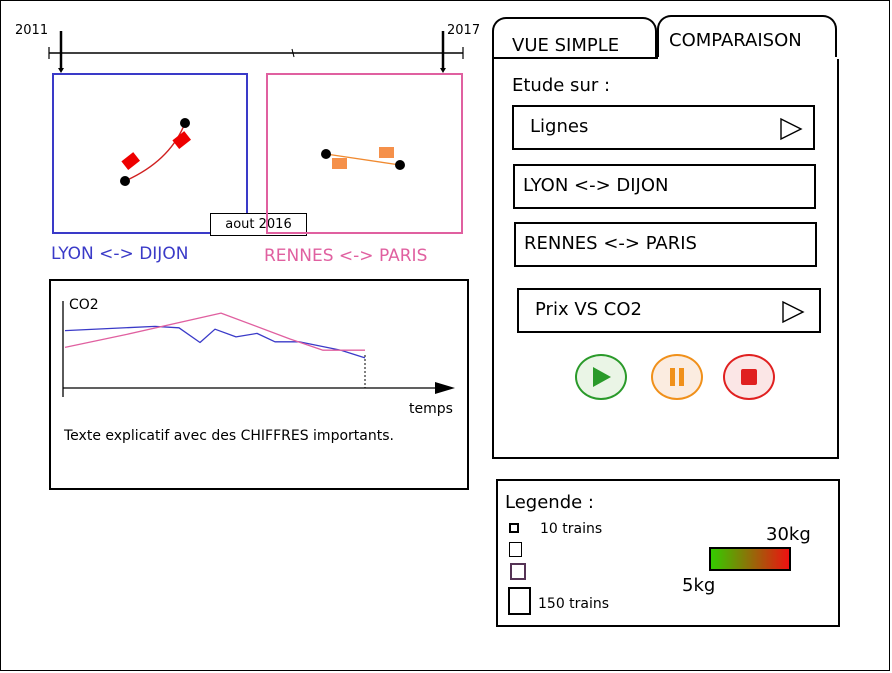 The image size is (892, 673). What do you see at coordinates (747, 37) in the screenshot?
I see `tab-comparaison: COMPARAISON` at bounding box center [747, 37].